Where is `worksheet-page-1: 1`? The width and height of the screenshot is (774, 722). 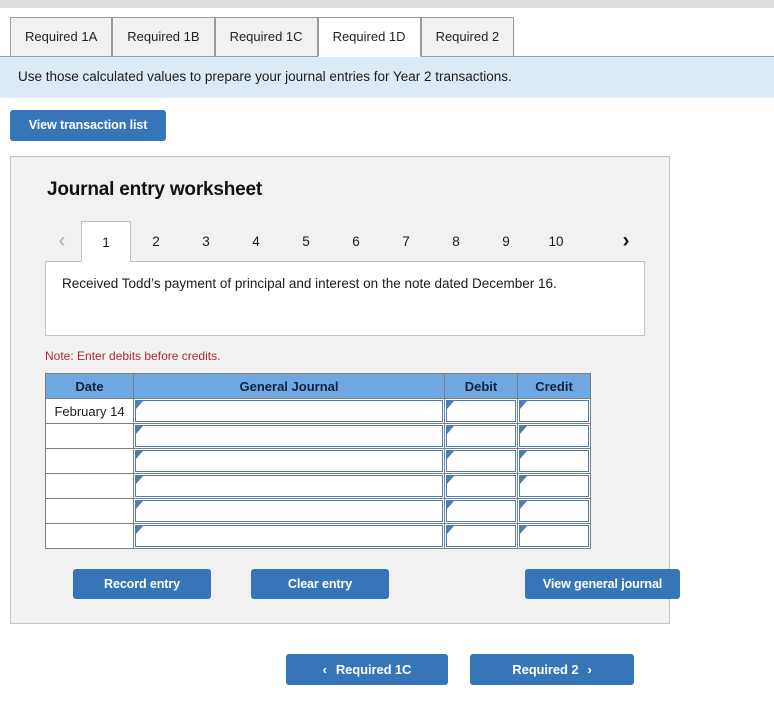 worksheet-page-1: 1 is located at coordinates (106, 241).